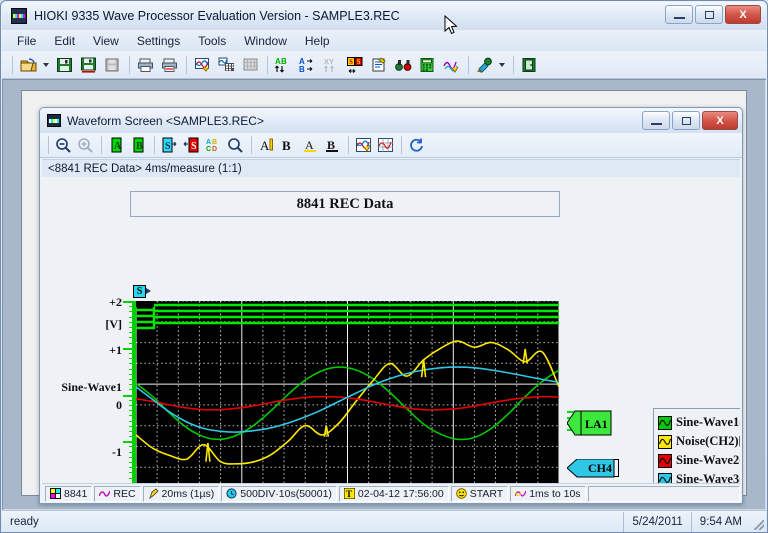 This screenshot has width=768, height=533. What do you see at coordinates (250, 64) in the screenshot?
I see `grid-view-button` at bounding box center [250, 64].